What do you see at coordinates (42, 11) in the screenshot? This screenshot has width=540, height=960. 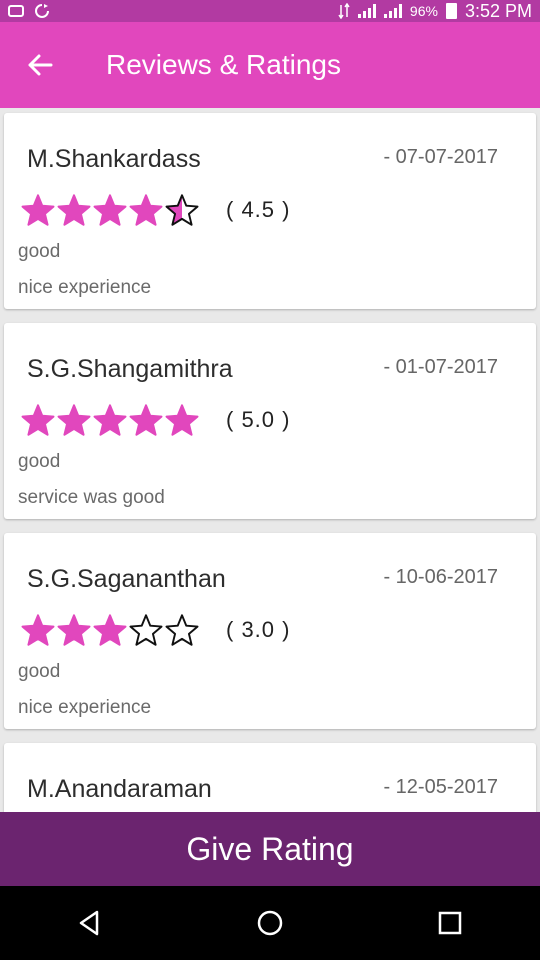 I see `sync-icon` at bounding box center [42, 11].